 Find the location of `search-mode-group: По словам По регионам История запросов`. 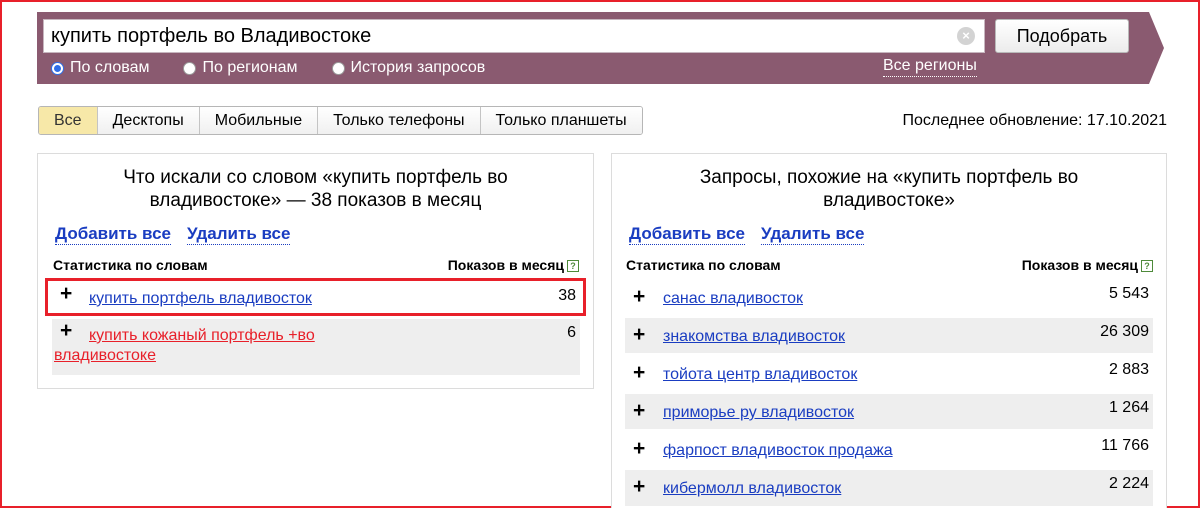

search-mode-group: По словам По регионам История запросов is located at coordinates (268, 68).